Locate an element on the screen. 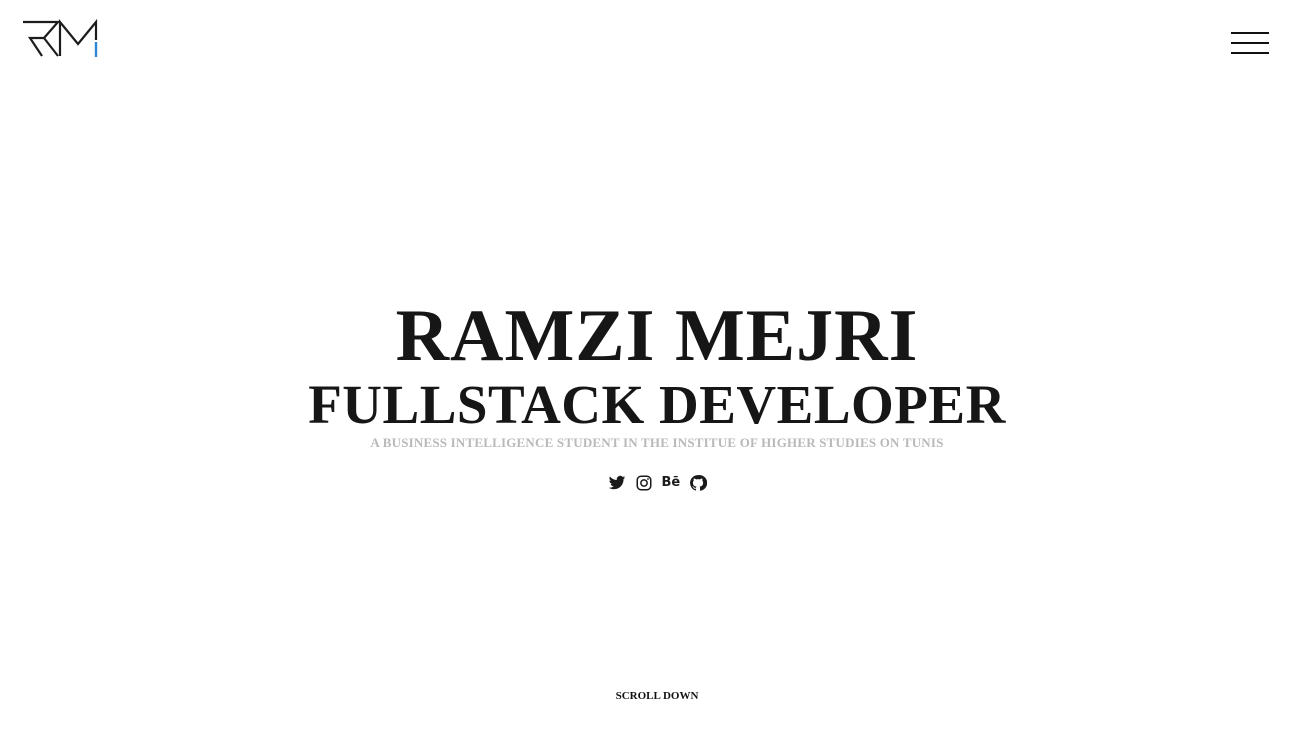 The image size is (1314, 747). behance-label: Bē is located at coordinates (671, 482).